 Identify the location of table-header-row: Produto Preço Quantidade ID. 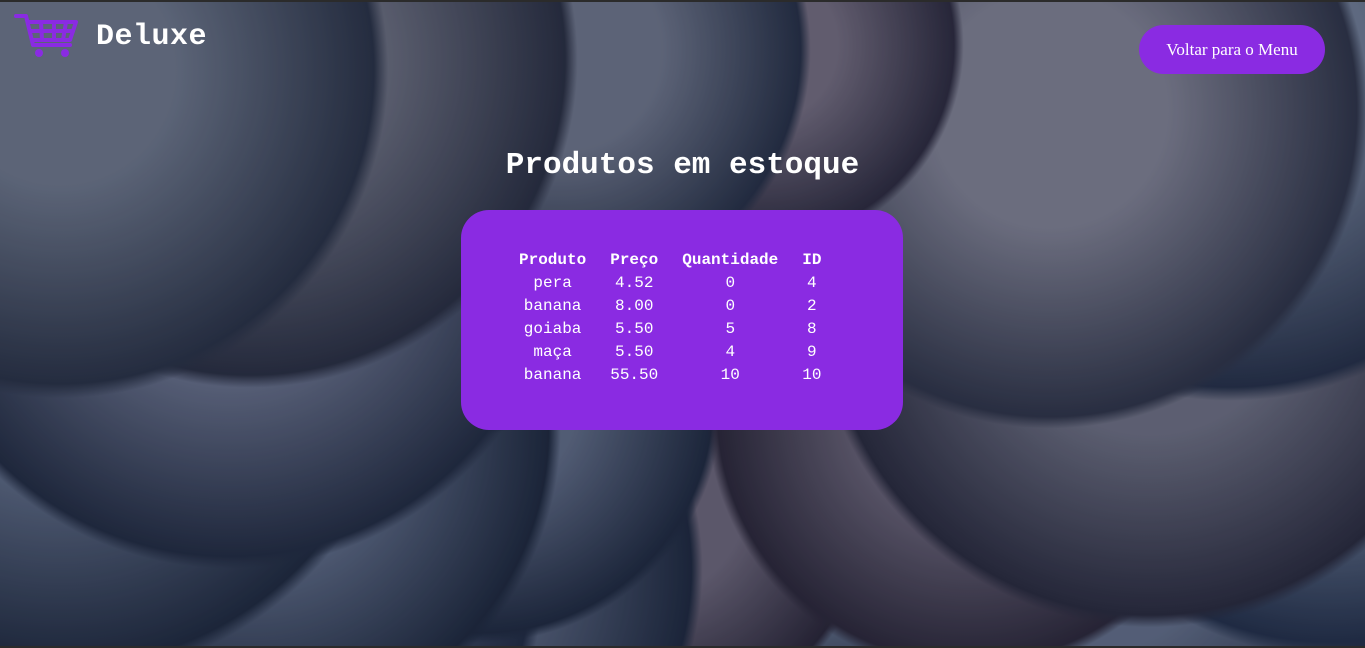
(670, 259).